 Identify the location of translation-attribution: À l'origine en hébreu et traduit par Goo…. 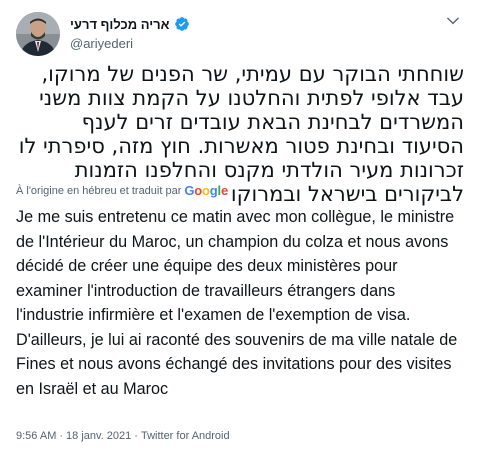
(122, 190).